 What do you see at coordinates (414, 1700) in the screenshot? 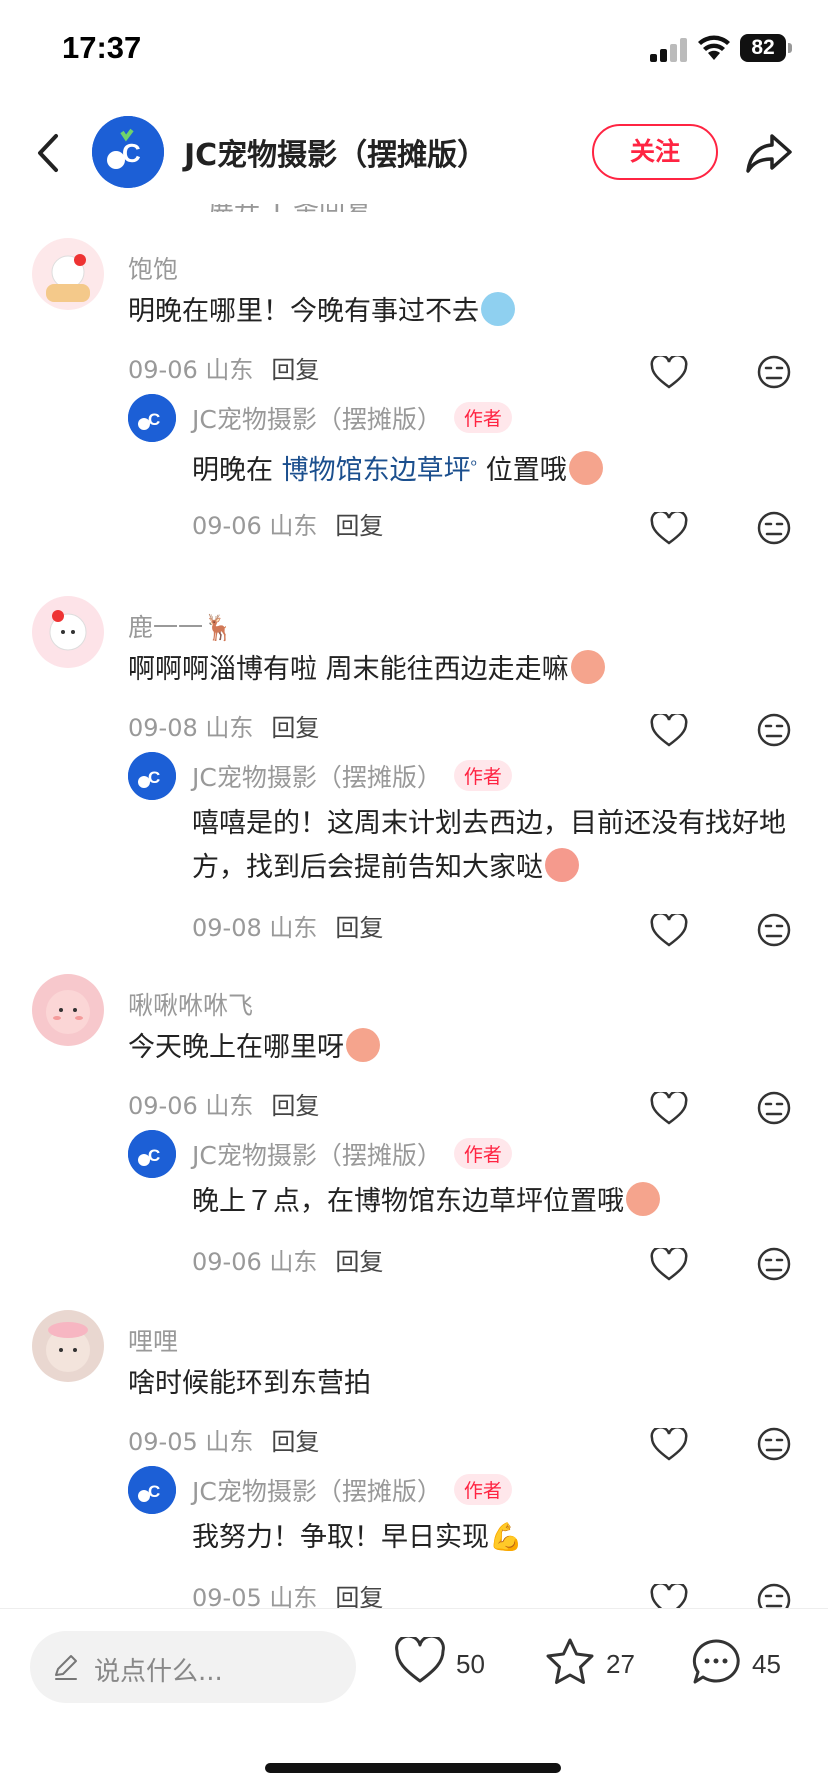
I see `bottom-action-bar: 说点什么... 50 27 45` at bounding box center [414, 1700].